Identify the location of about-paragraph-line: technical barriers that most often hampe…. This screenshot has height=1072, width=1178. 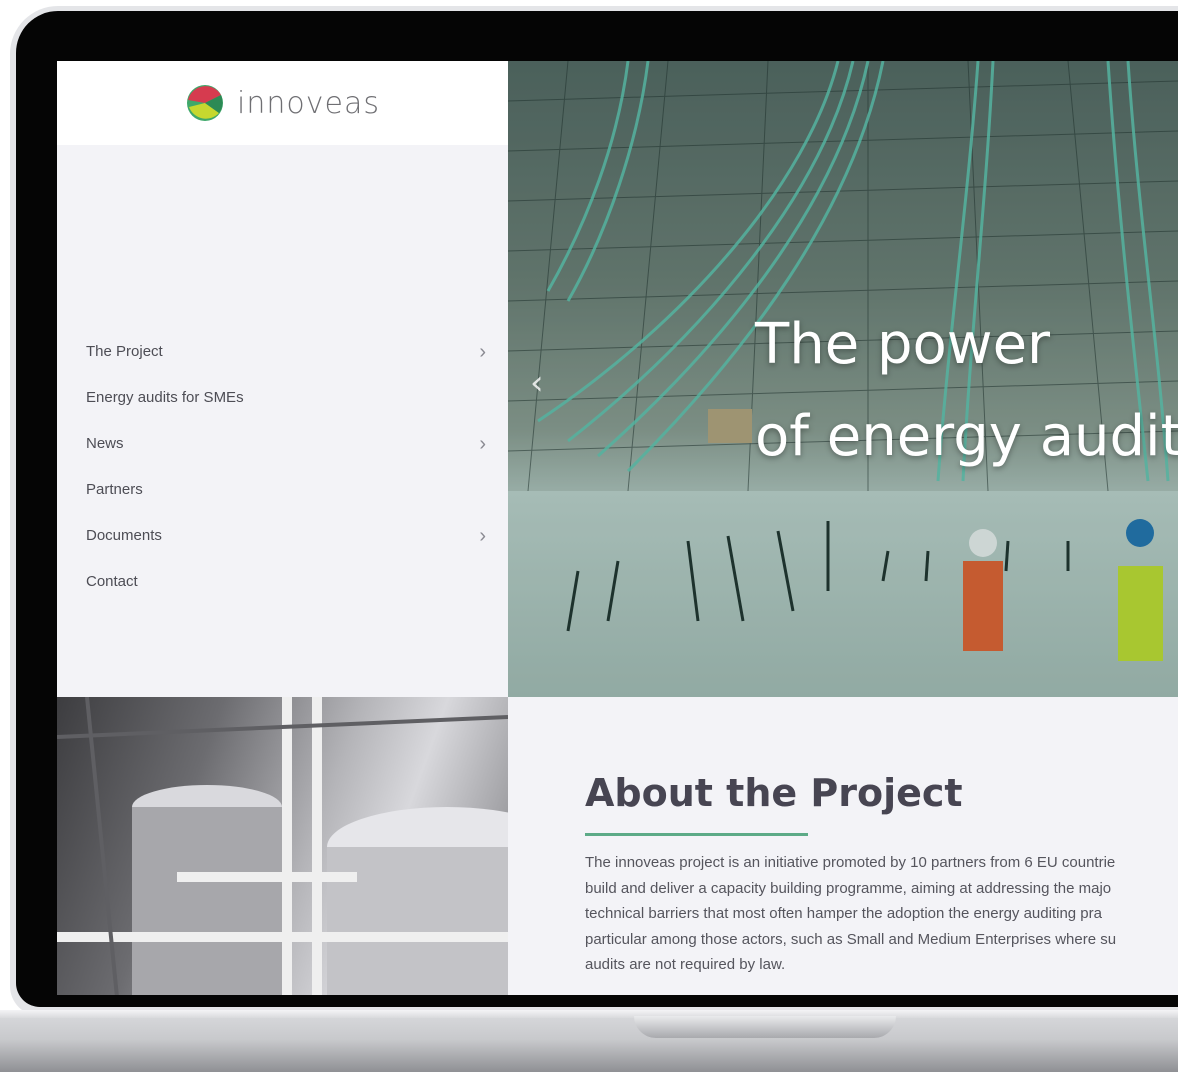
(843, 913).